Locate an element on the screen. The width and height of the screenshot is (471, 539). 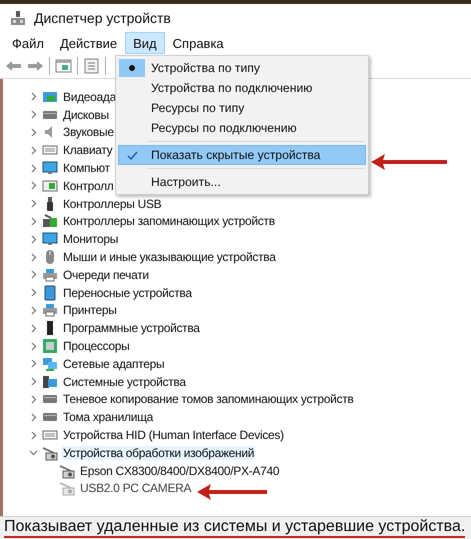
computer-icon is located at coordinates (50, 382).